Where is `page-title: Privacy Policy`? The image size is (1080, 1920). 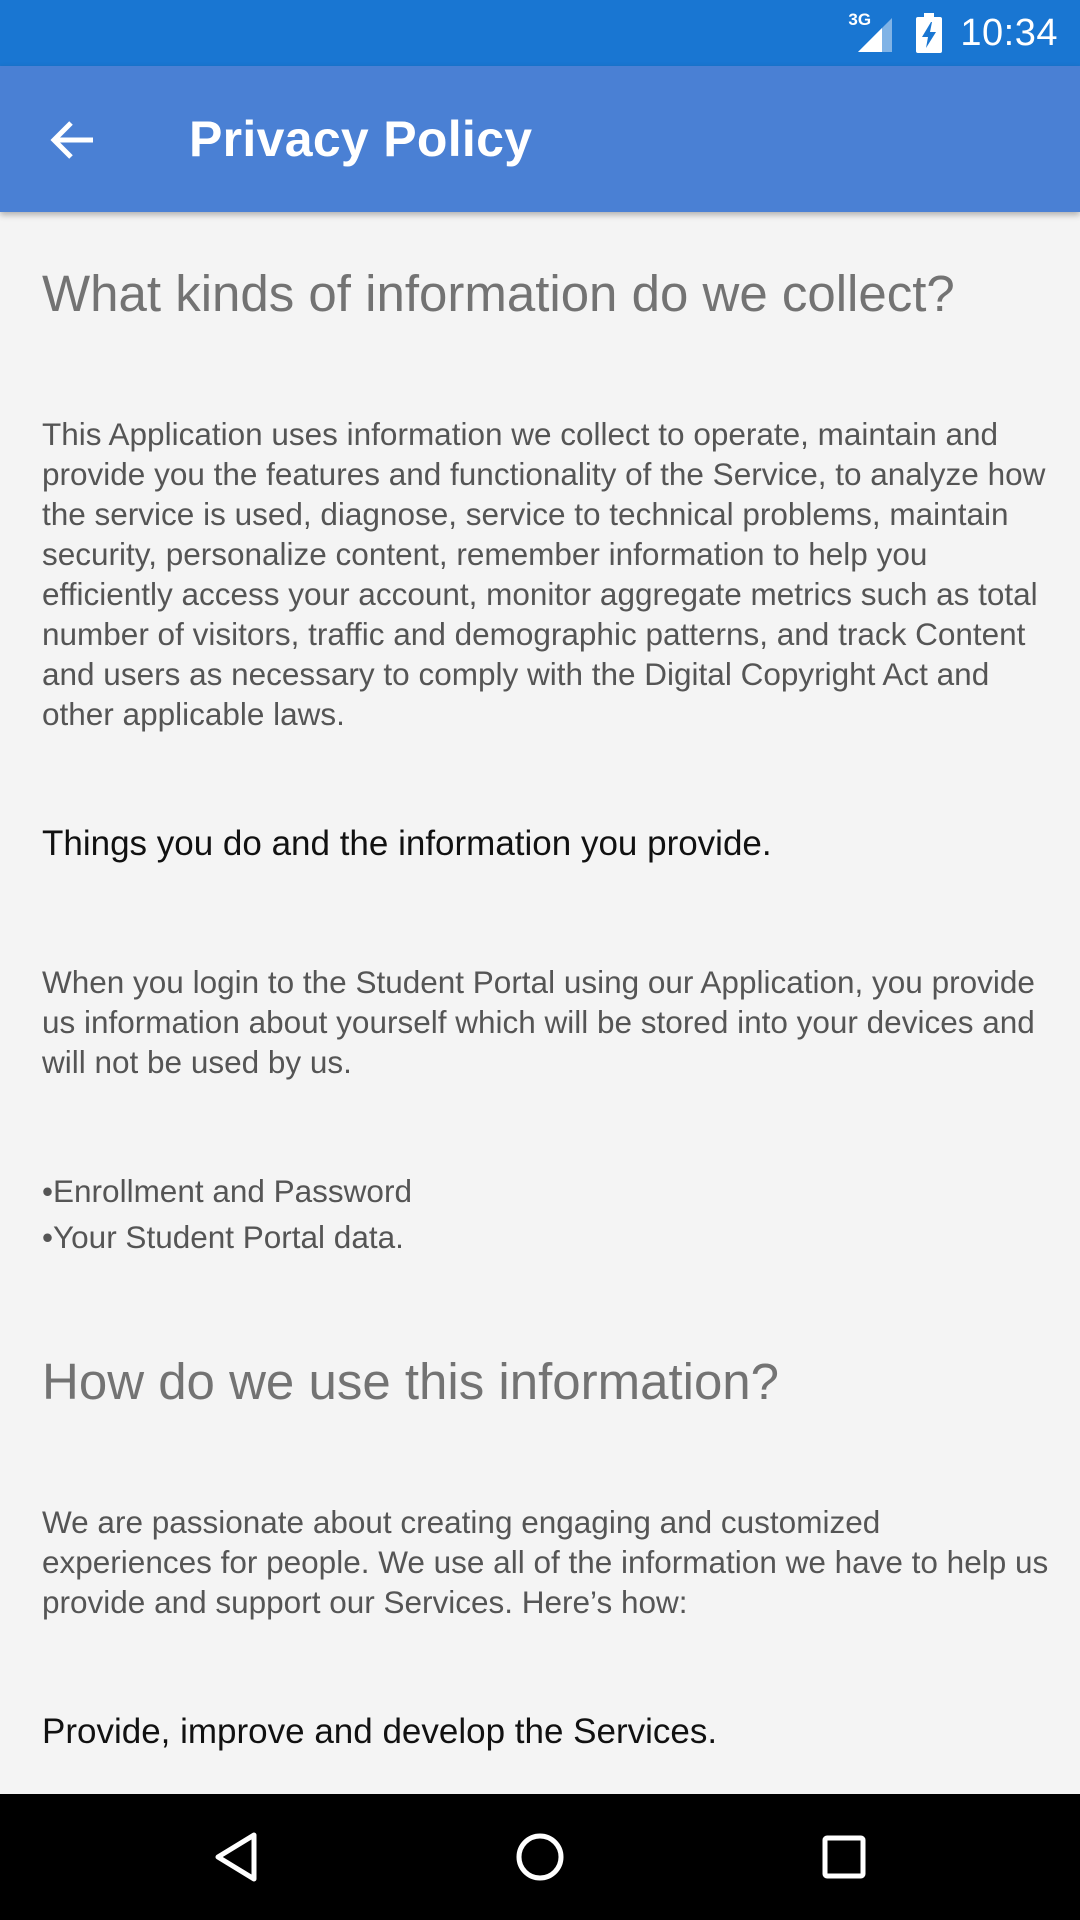
page-title: Privacy Policy is located at coordinates (361, 139).